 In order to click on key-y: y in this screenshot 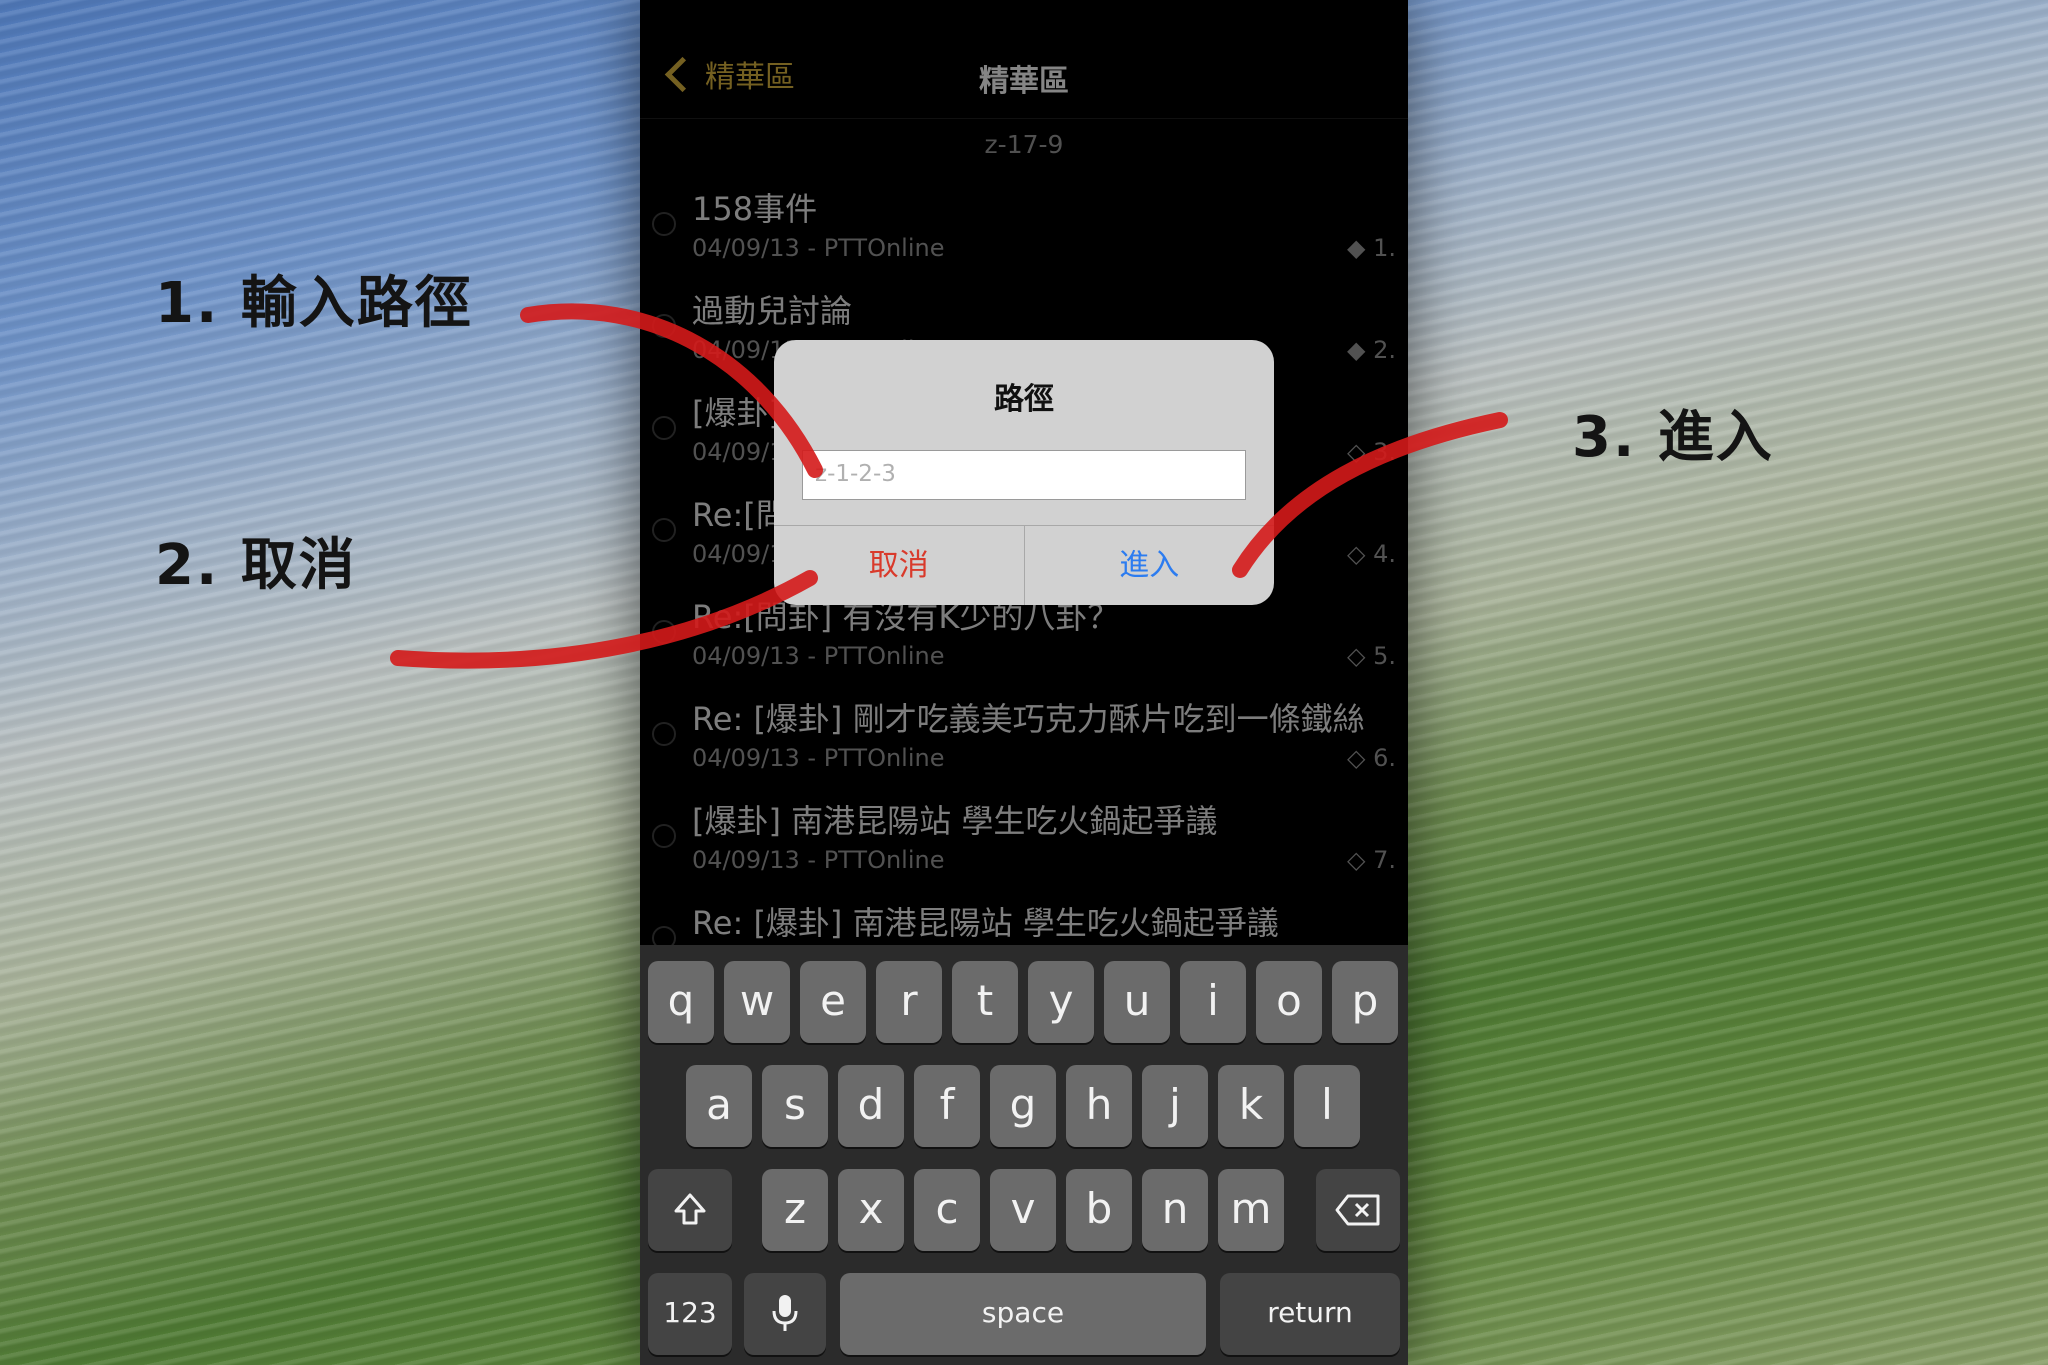, I will do `click(1061, 1002)`.